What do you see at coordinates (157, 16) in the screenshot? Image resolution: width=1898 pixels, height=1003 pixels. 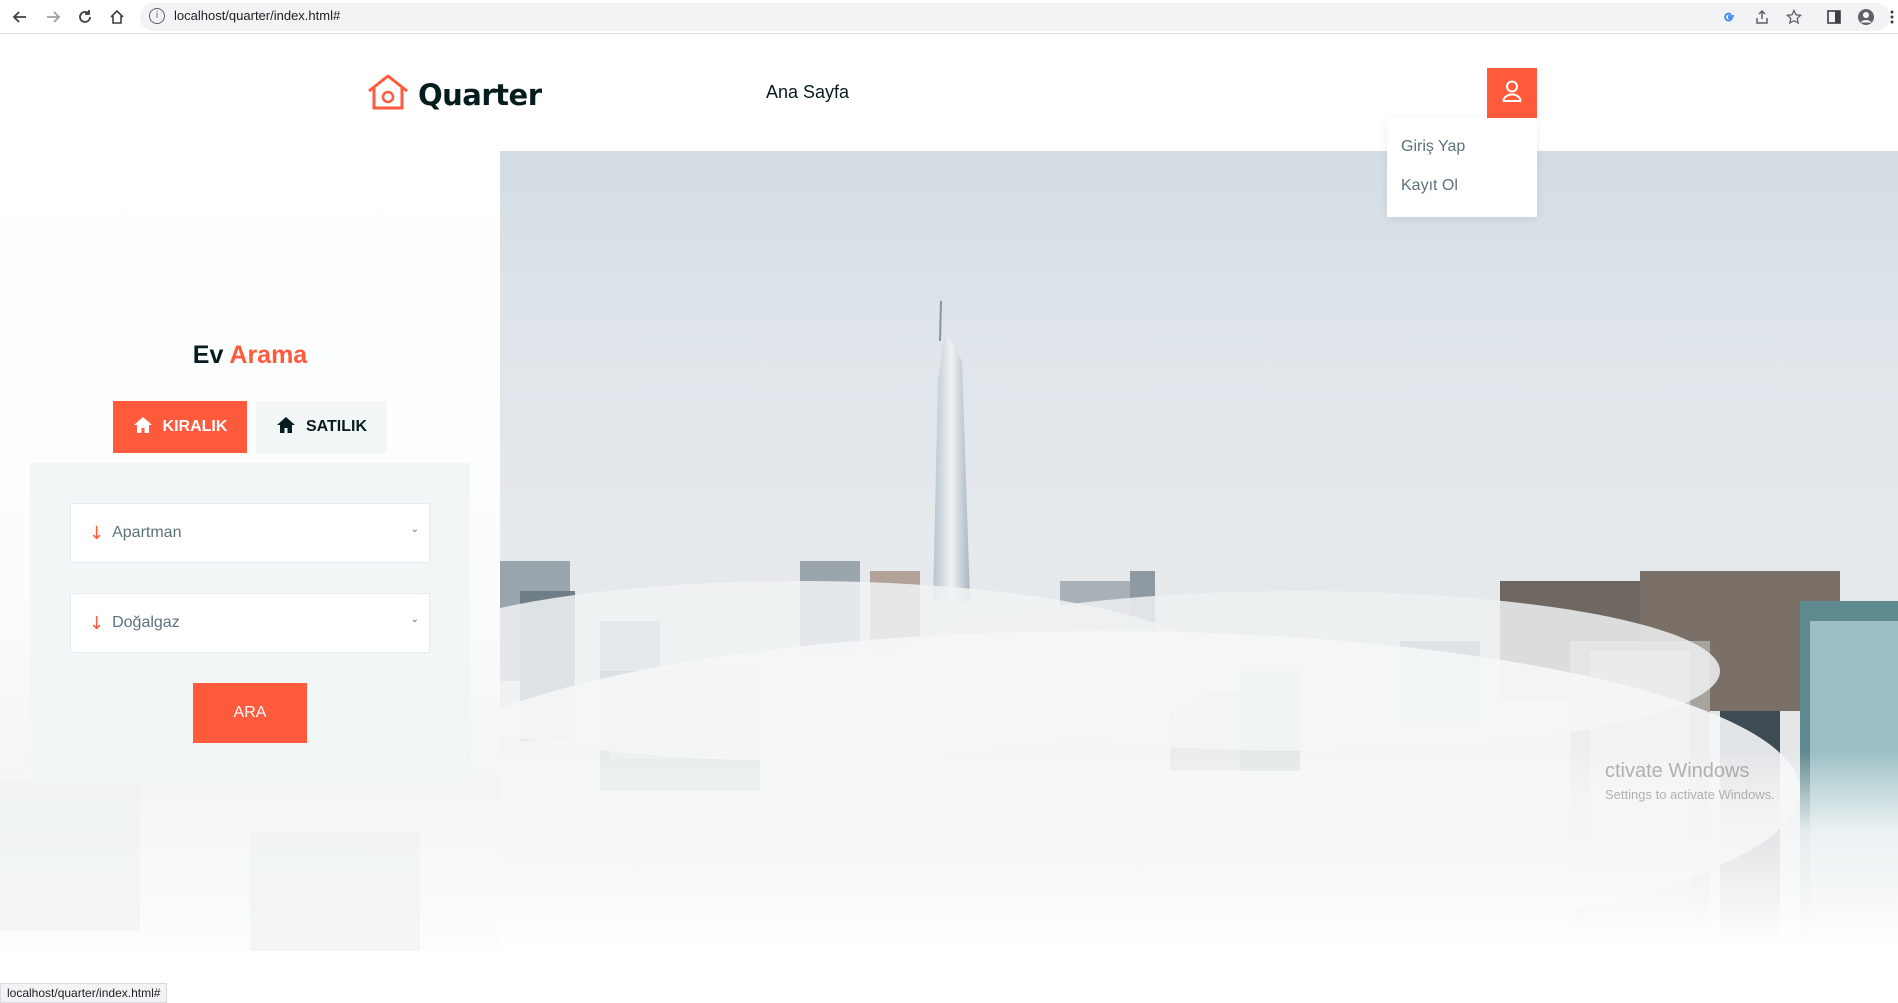 I see `site-info-icon: i` at bounding box center [157, 16].